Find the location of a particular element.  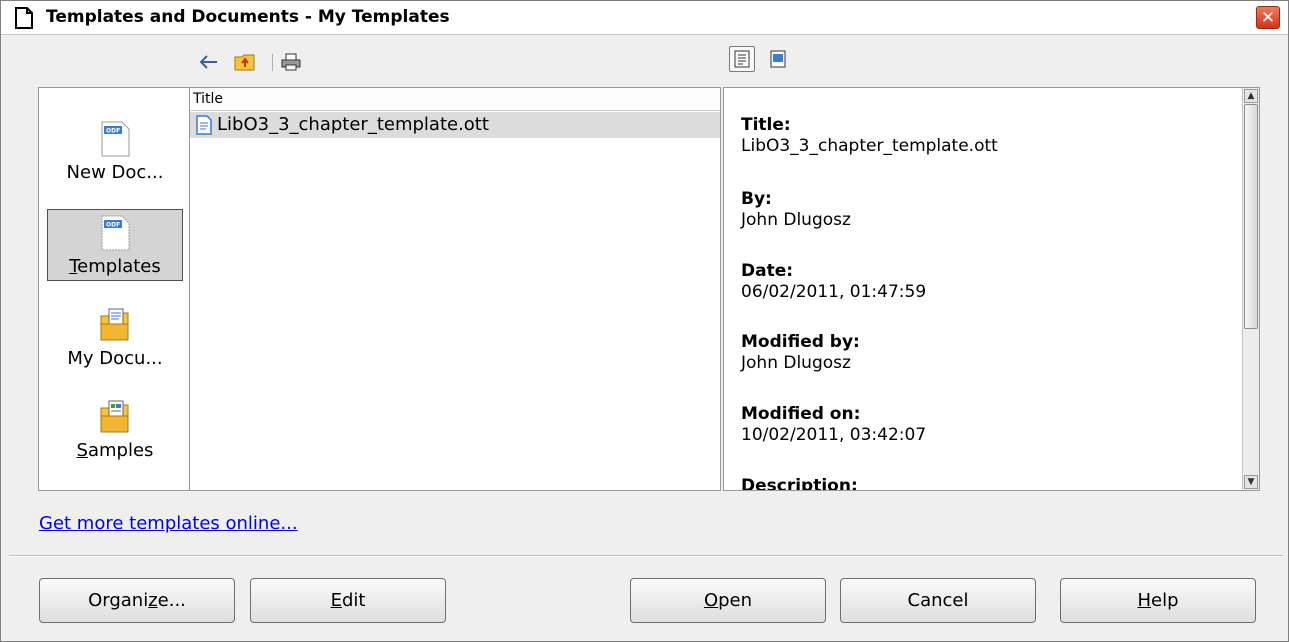

sidebar-item-templates: ODF Templates is located at coordinates (115, 245).